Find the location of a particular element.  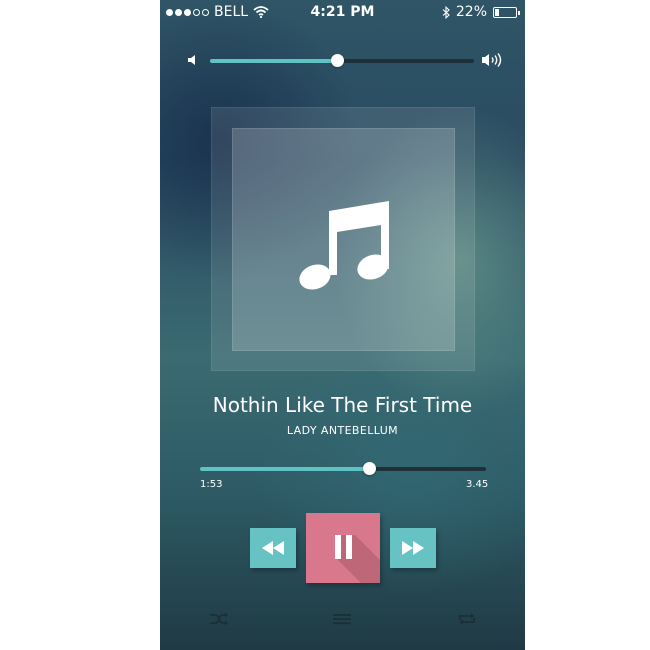

pause-icon is located at coordinates (343, 547).